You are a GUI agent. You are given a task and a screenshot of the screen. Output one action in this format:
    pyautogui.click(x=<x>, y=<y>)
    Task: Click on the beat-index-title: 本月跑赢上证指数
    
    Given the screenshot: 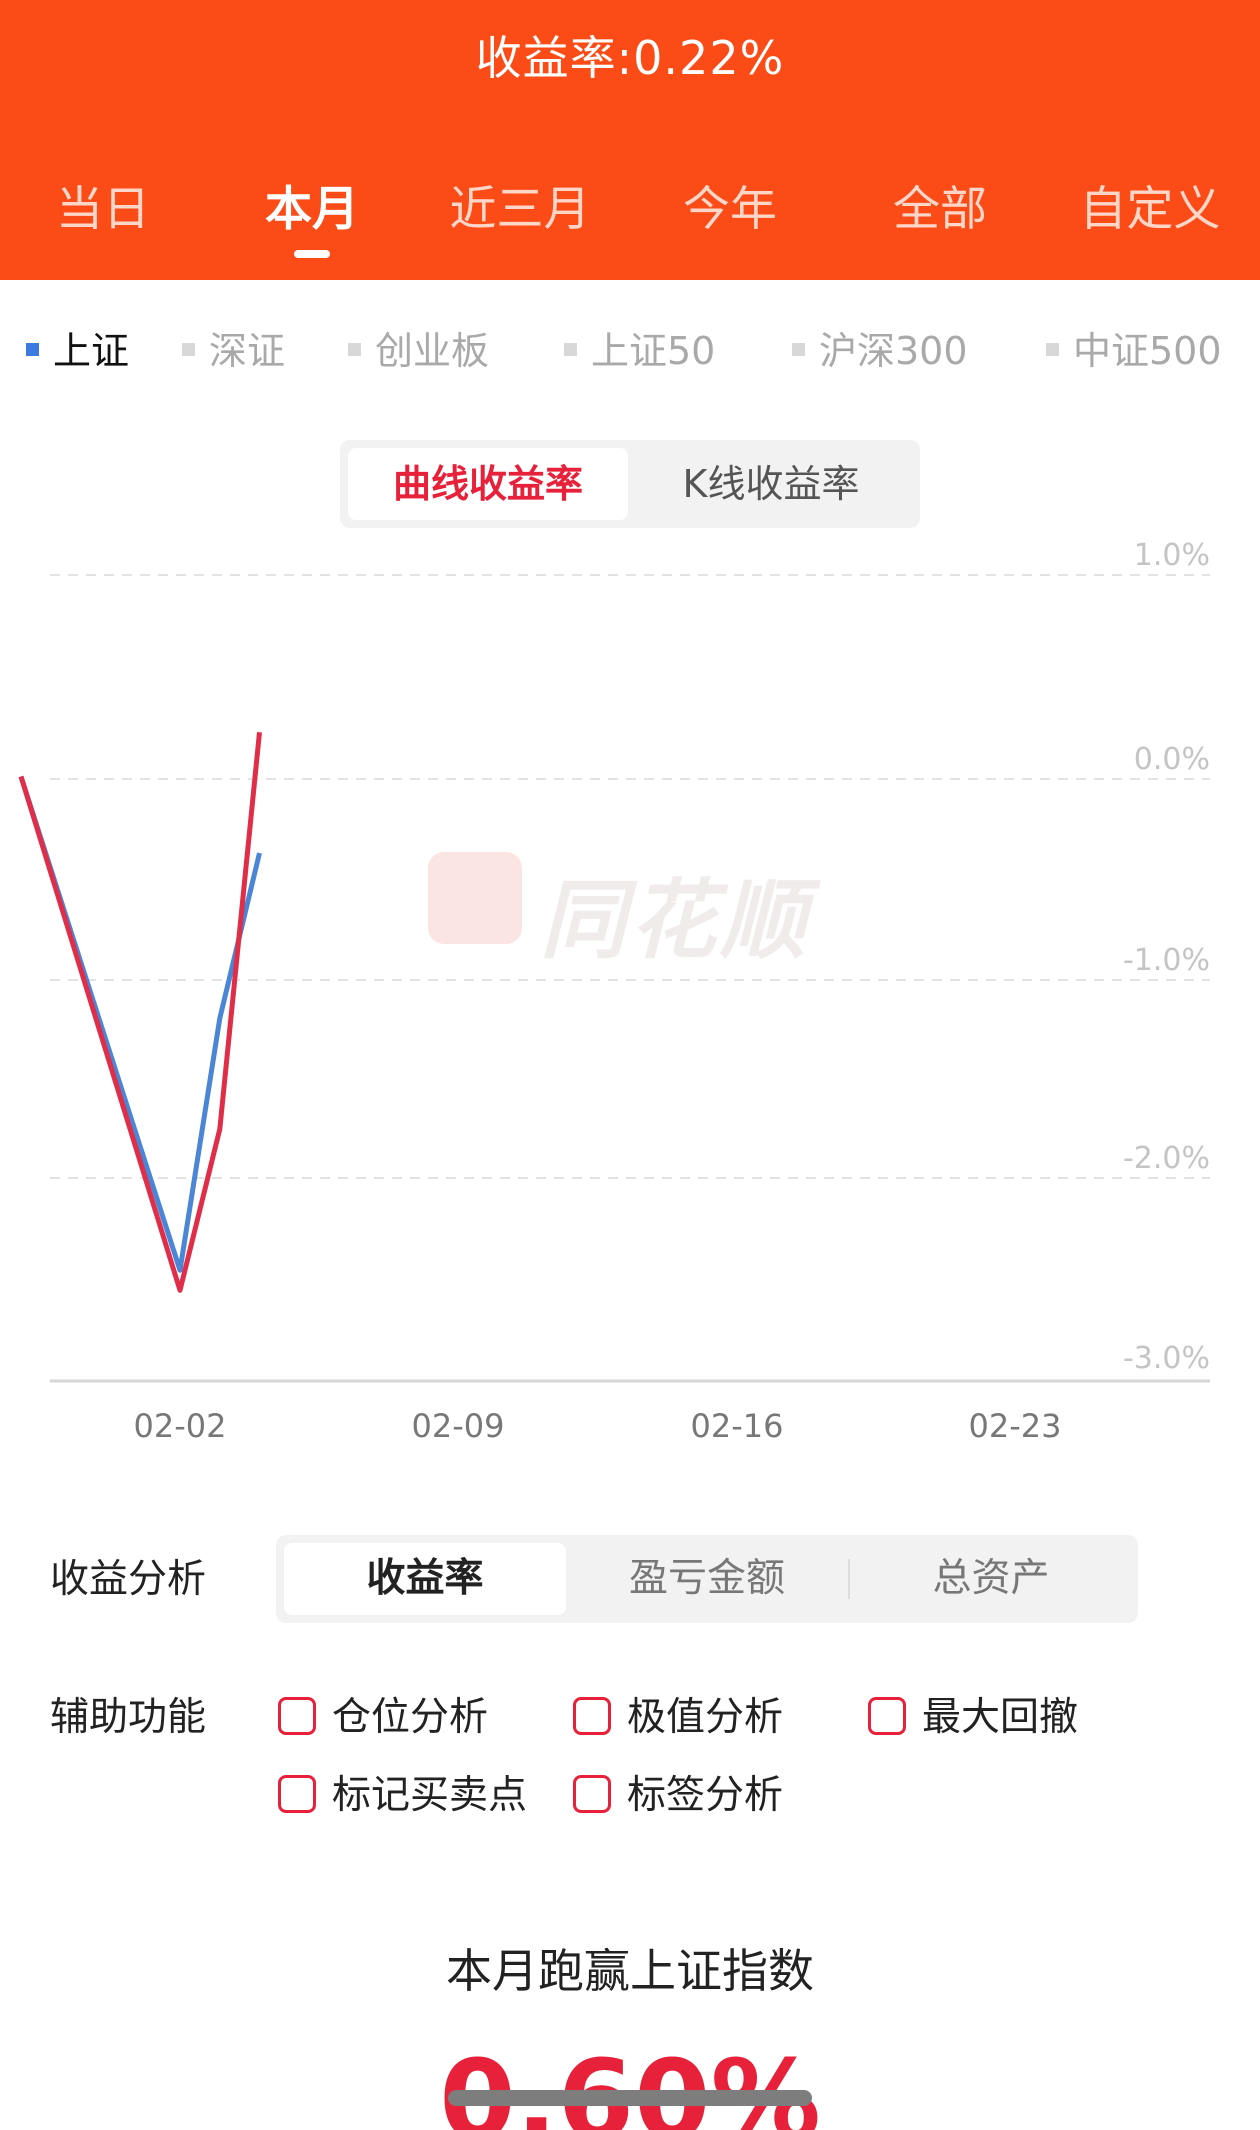 What is the action you would take?
    pyautogui.click(x=630, y=1971)
    